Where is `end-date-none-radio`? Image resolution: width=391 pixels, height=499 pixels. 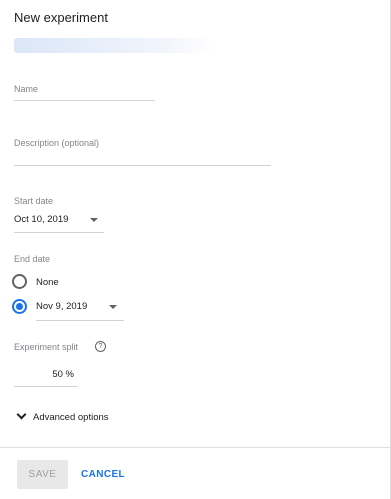
end-date-none-radio is located at coordinates (19, 281).